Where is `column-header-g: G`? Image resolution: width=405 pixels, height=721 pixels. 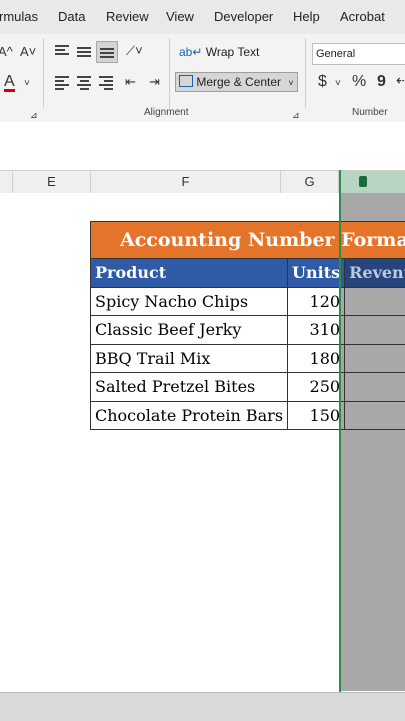
column-header-g: G is located at coordinates (310, 182).